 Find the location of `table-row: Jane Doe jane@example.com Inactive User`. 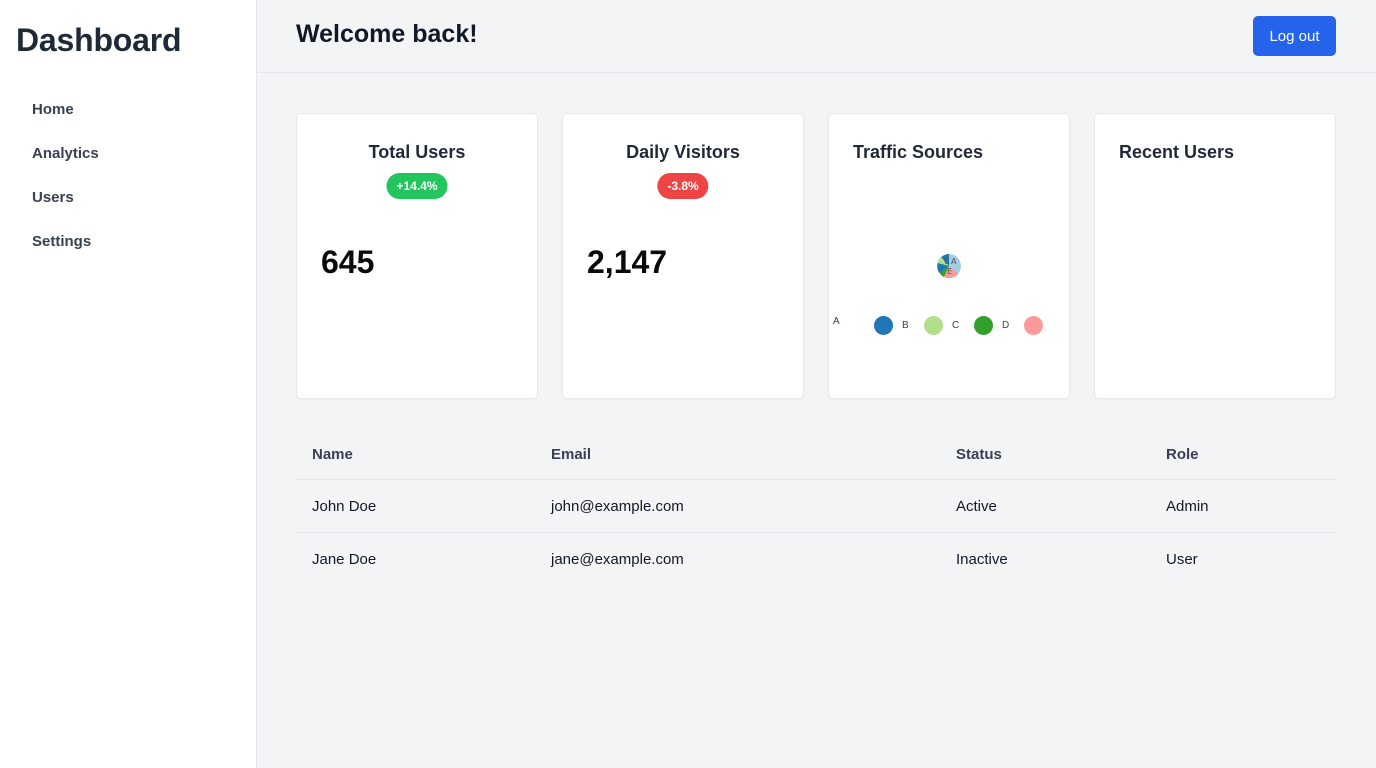

table-row: Jane Doe jane@example.com Inactive User is located at coordinates (816, 559).